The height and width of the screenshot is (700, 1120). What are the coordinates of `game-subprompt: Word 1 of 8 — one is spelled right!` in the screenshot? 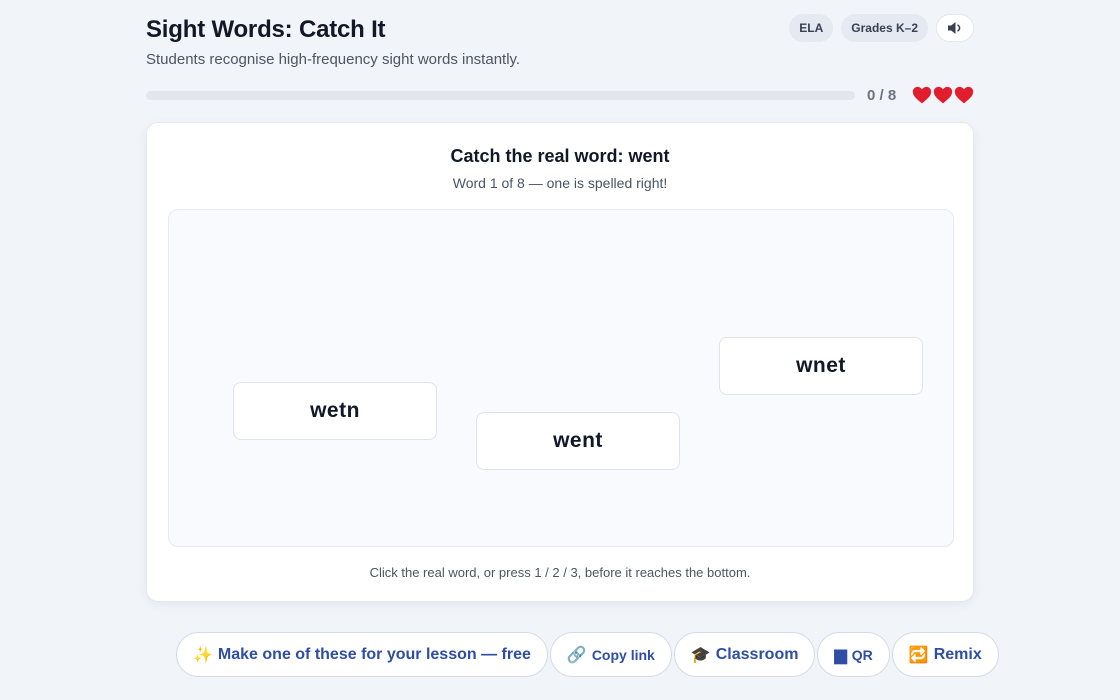 It's located at (560, 183).